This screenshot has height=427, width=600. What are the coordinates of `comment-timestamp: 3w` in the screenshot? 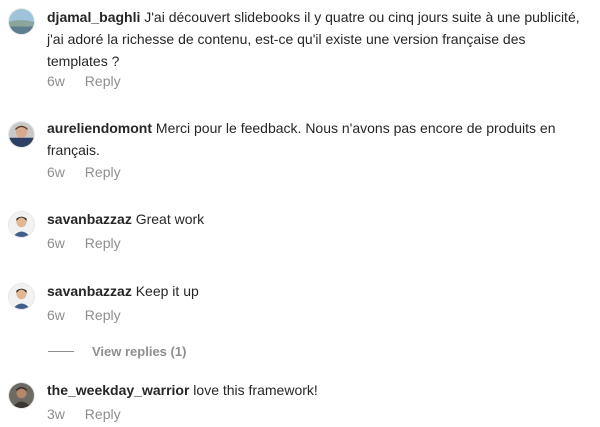 It's located at (56, 414).